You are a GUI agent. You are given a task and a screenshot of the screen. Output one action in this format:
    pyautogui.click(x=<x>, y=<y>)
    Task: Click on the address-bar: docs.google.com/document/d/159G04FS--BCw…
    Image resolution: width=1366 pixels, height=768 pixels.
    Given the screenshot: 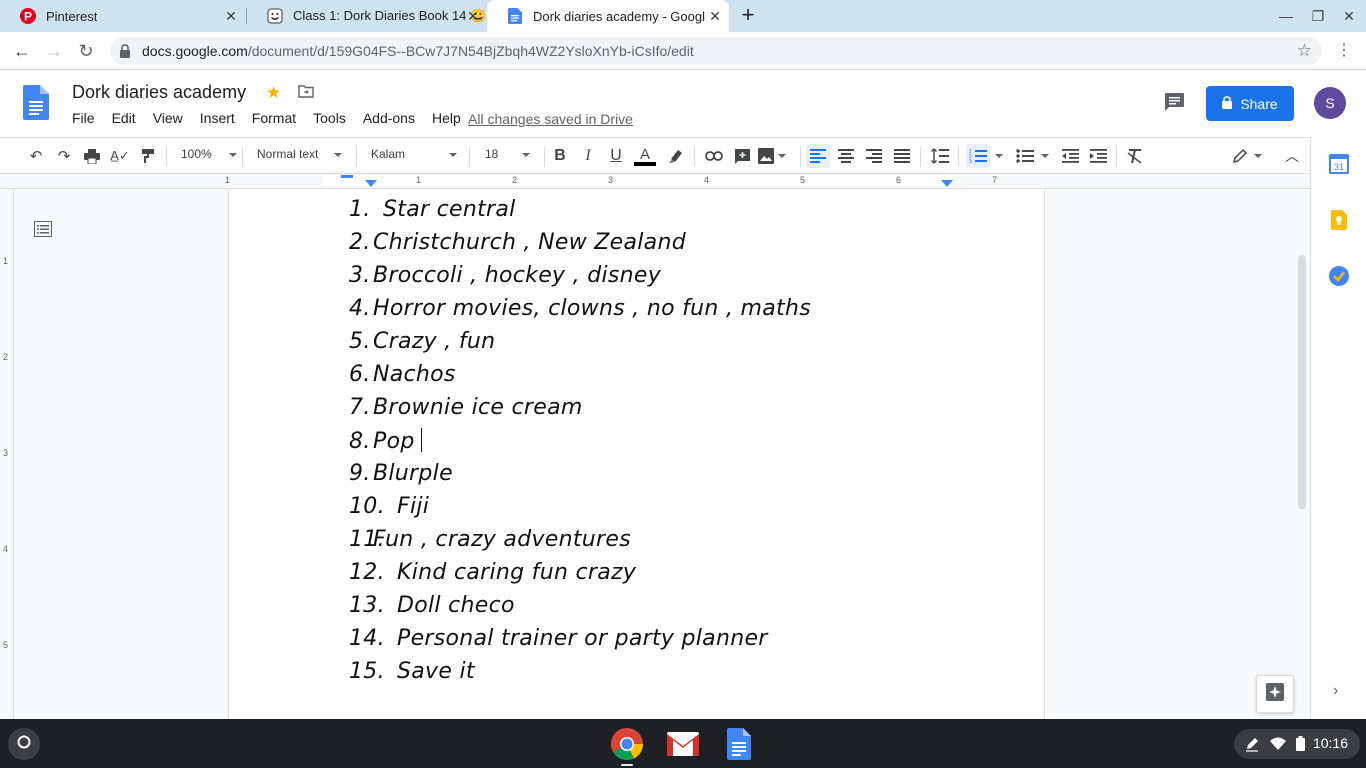 What is the action you would take?
    pyautogui.click(x=716, y=51)
    